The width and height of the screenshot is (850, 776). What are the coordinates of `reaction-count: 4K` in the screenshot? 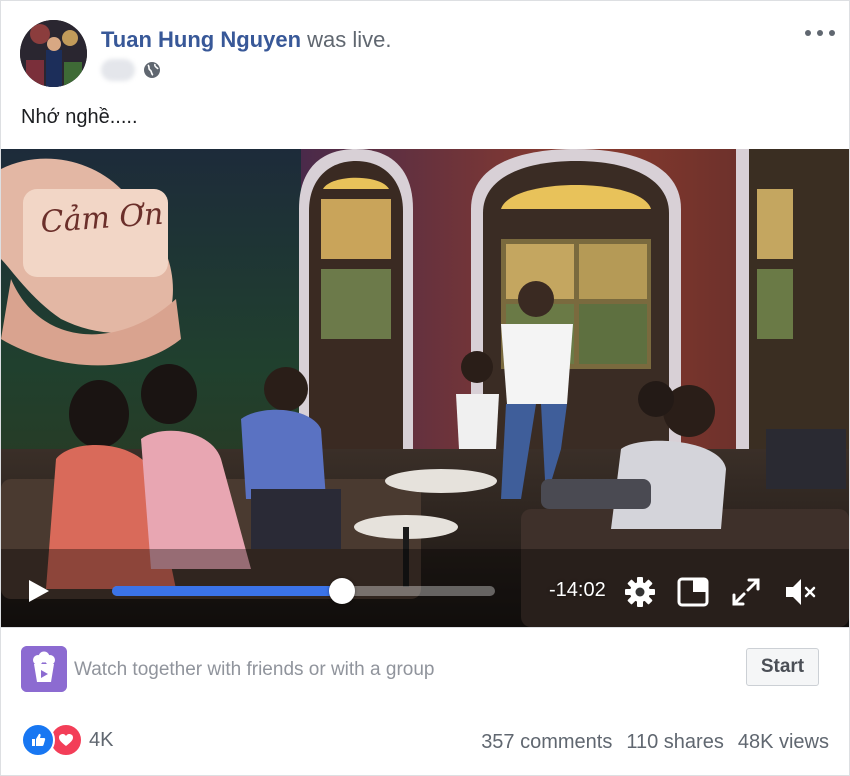 It's located at (101, 739).